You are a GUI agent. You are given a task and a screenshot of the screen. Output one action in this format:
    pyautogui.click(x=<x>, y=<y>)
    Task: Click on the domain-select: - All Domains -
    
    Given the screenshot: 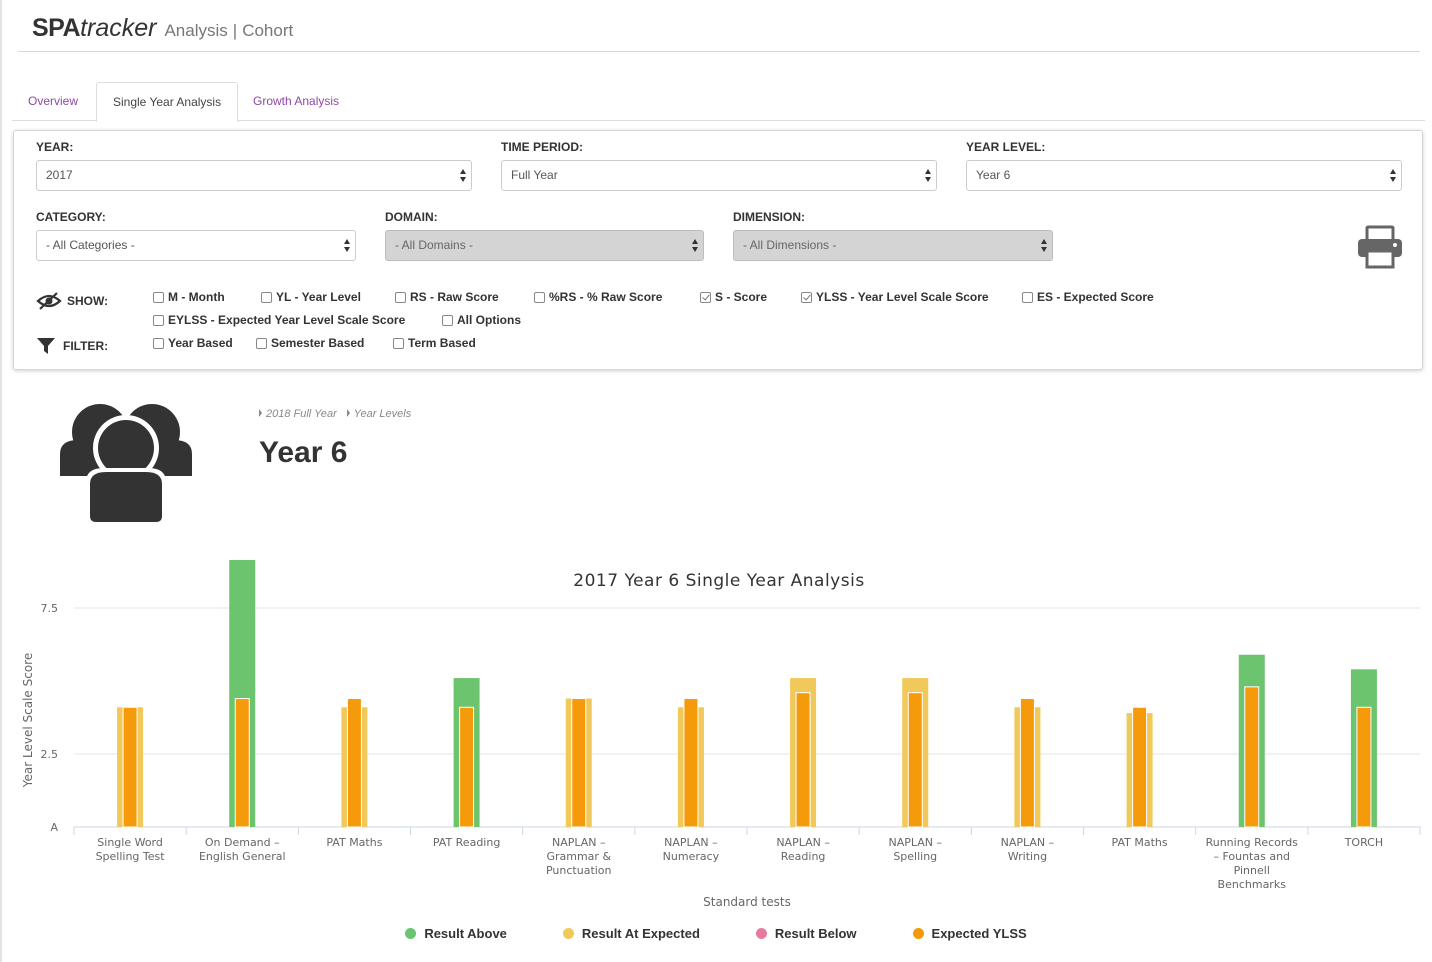 What is the action you would take?
    pyautogui.click(x=544, y=245)
    